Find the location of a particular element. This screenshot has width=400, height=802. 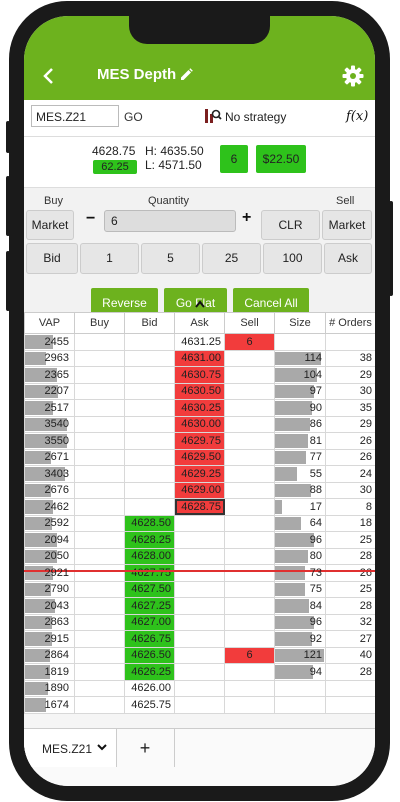

go-button: GO is located at coordinates (133, 117).